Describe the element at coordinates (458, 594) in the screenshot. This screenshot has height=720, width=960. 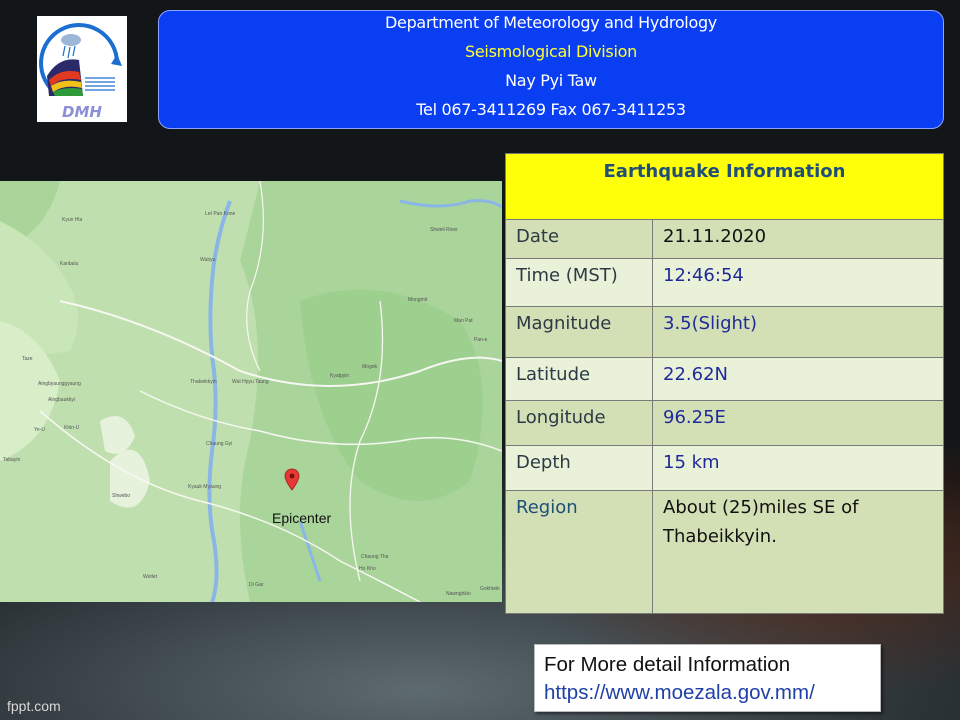
I see `place-label: Nawnghkio` at that location.